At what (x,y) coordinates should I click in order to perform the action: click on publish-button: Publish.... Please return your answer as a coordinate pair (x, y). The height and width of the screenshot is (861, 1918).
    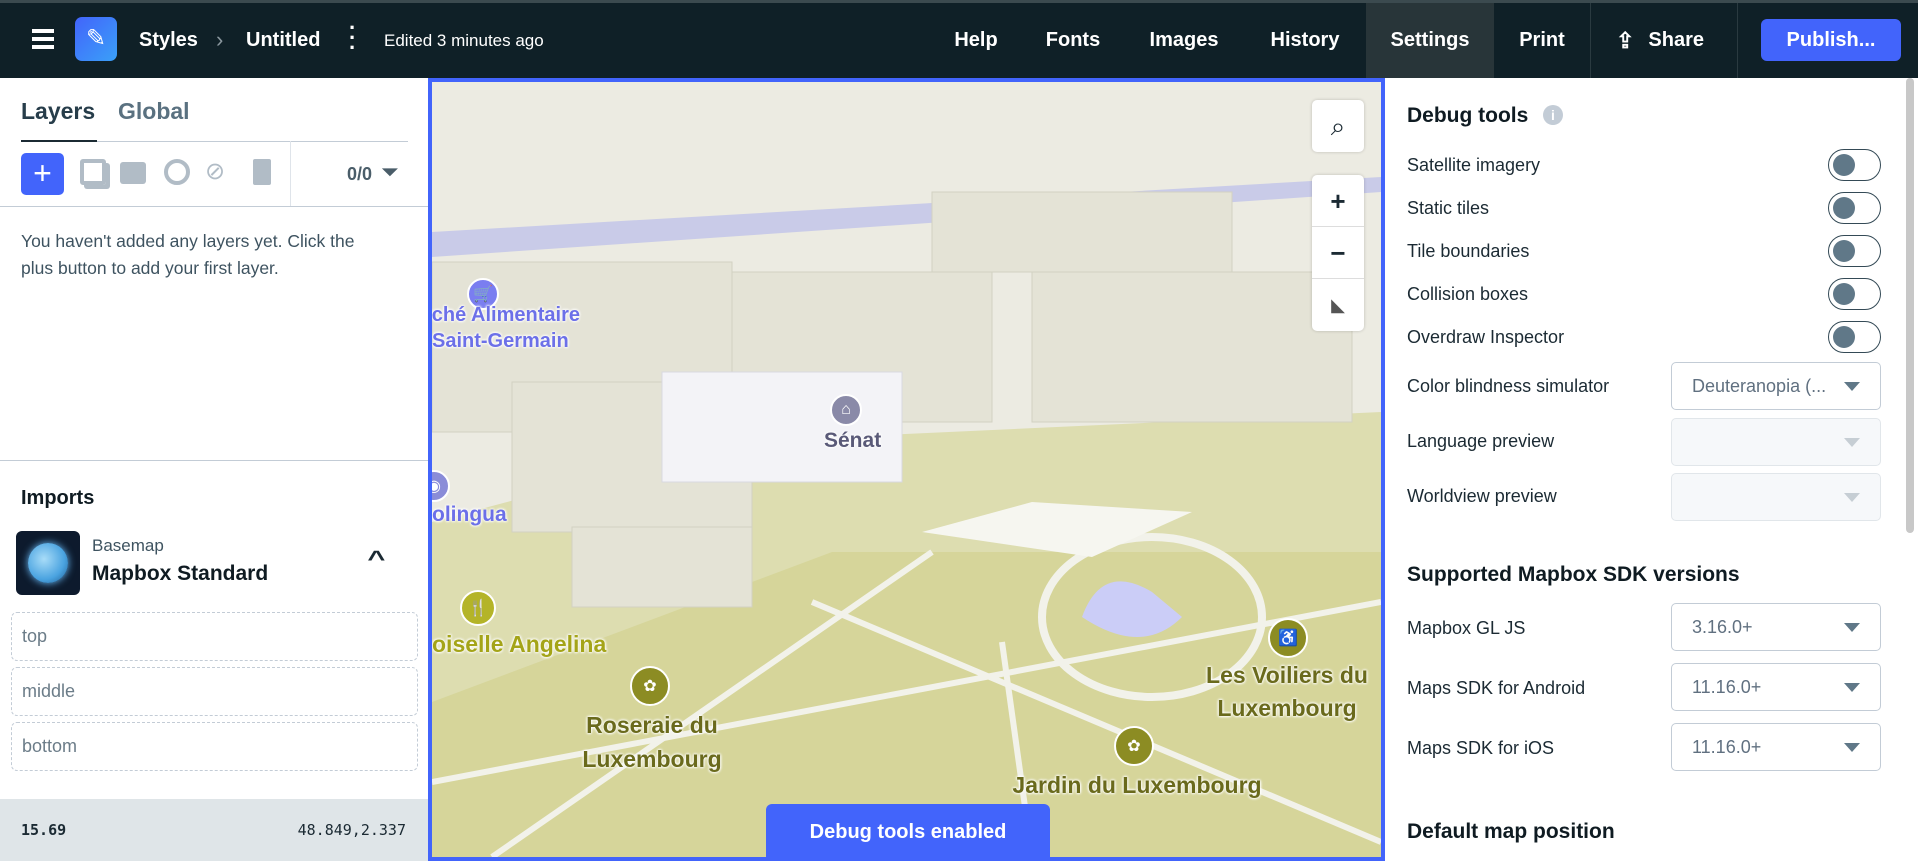
    Looking at the image, I should click on (1831, 40).